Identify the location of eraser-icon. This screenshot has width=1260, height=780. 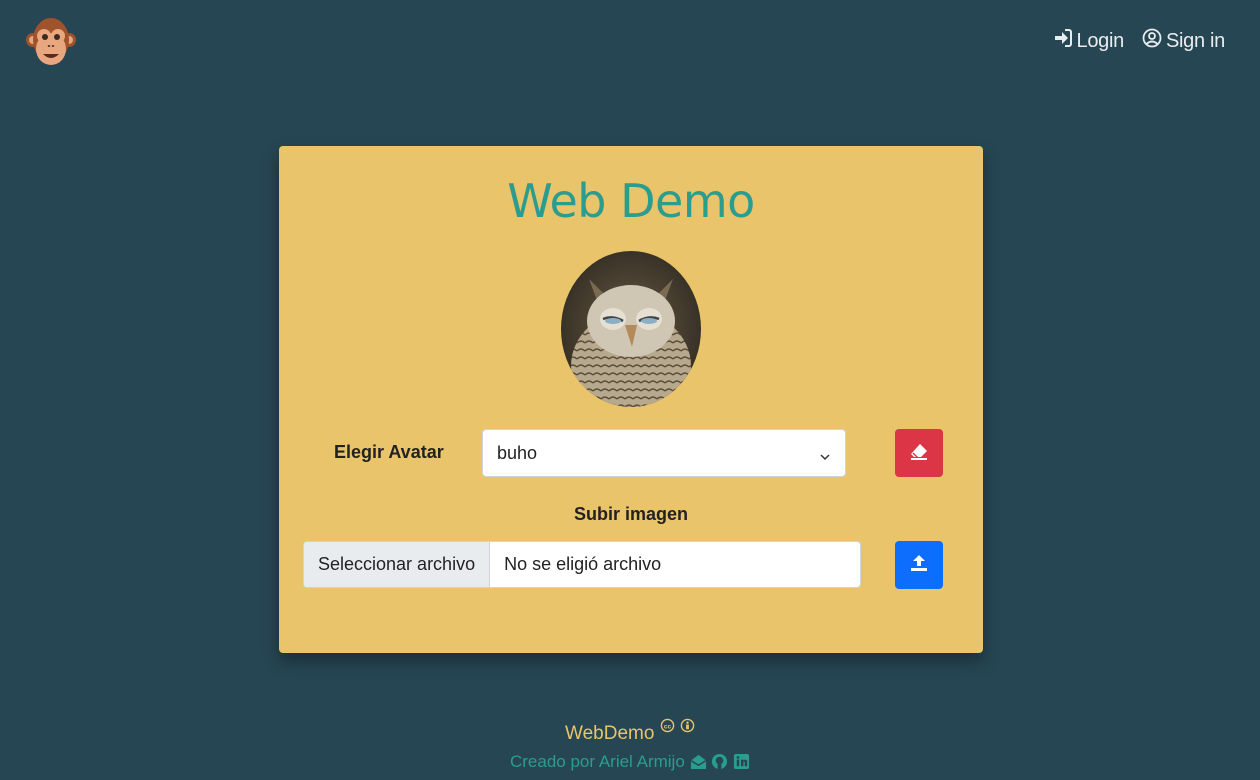
(919, 453).